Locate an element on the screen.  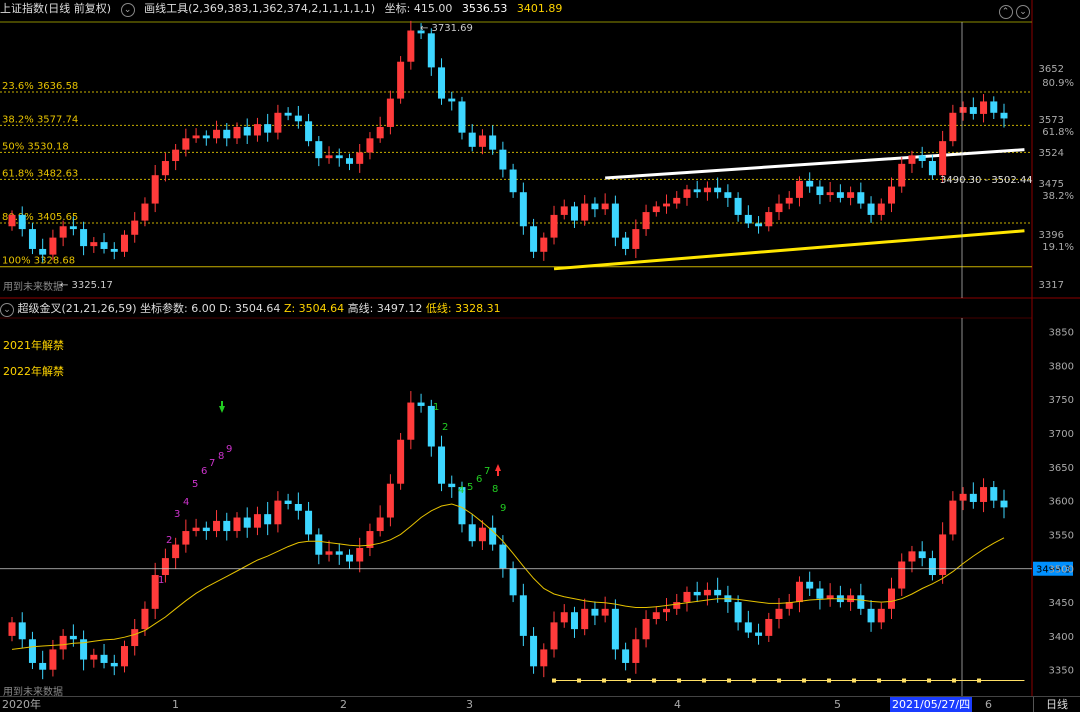
td-count-magenta: 2 is located at coordinates (169, 540).